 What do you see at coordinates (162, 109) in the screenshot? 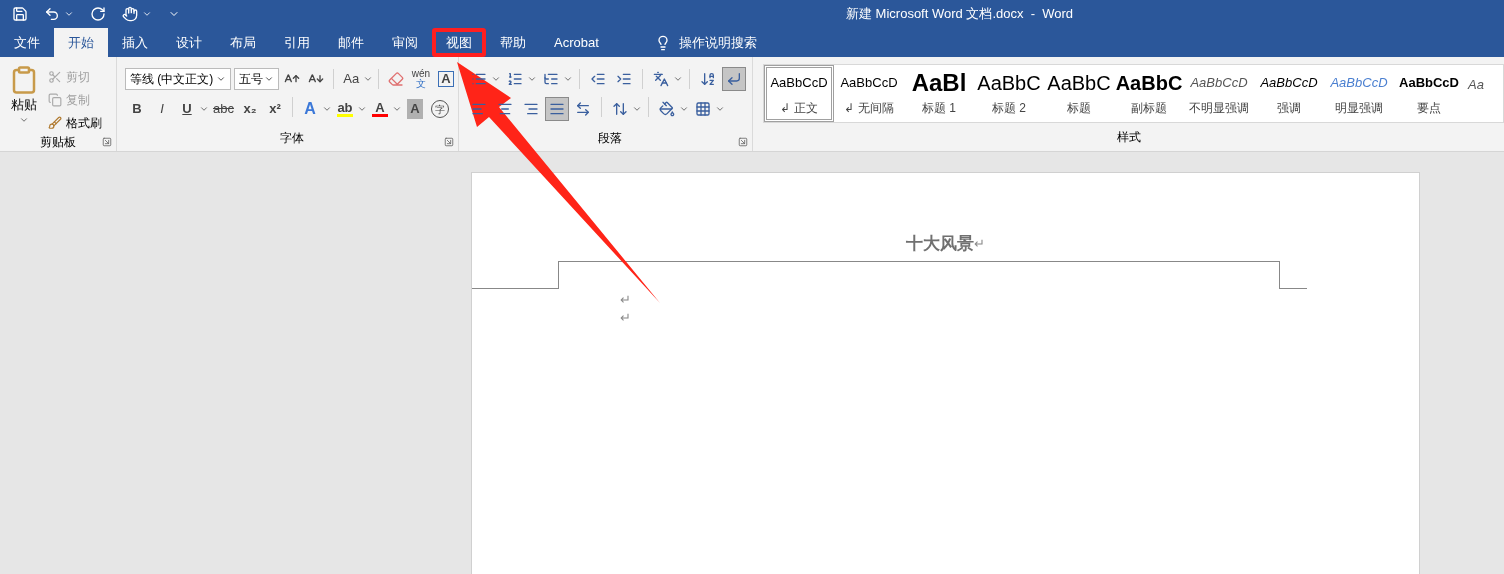
I see `font-format-button: I` at bounding box center [162, 109].